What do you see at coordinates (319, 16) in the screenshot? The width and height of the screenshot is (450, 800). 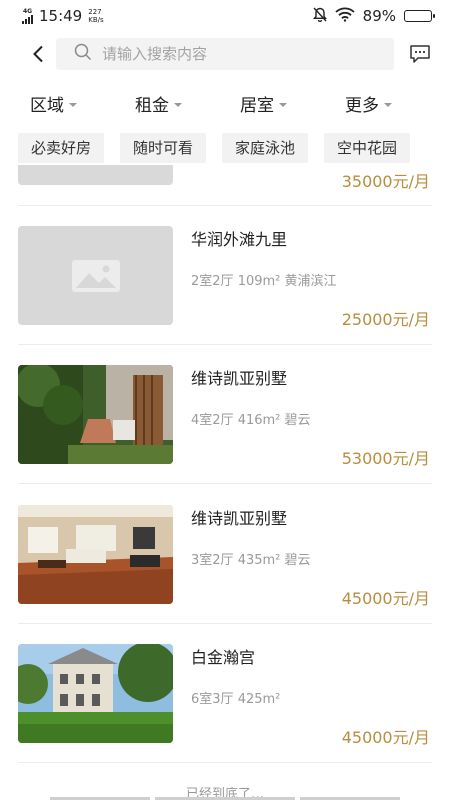 I see `mute-bell-icon` at bounding box center [319, 16].